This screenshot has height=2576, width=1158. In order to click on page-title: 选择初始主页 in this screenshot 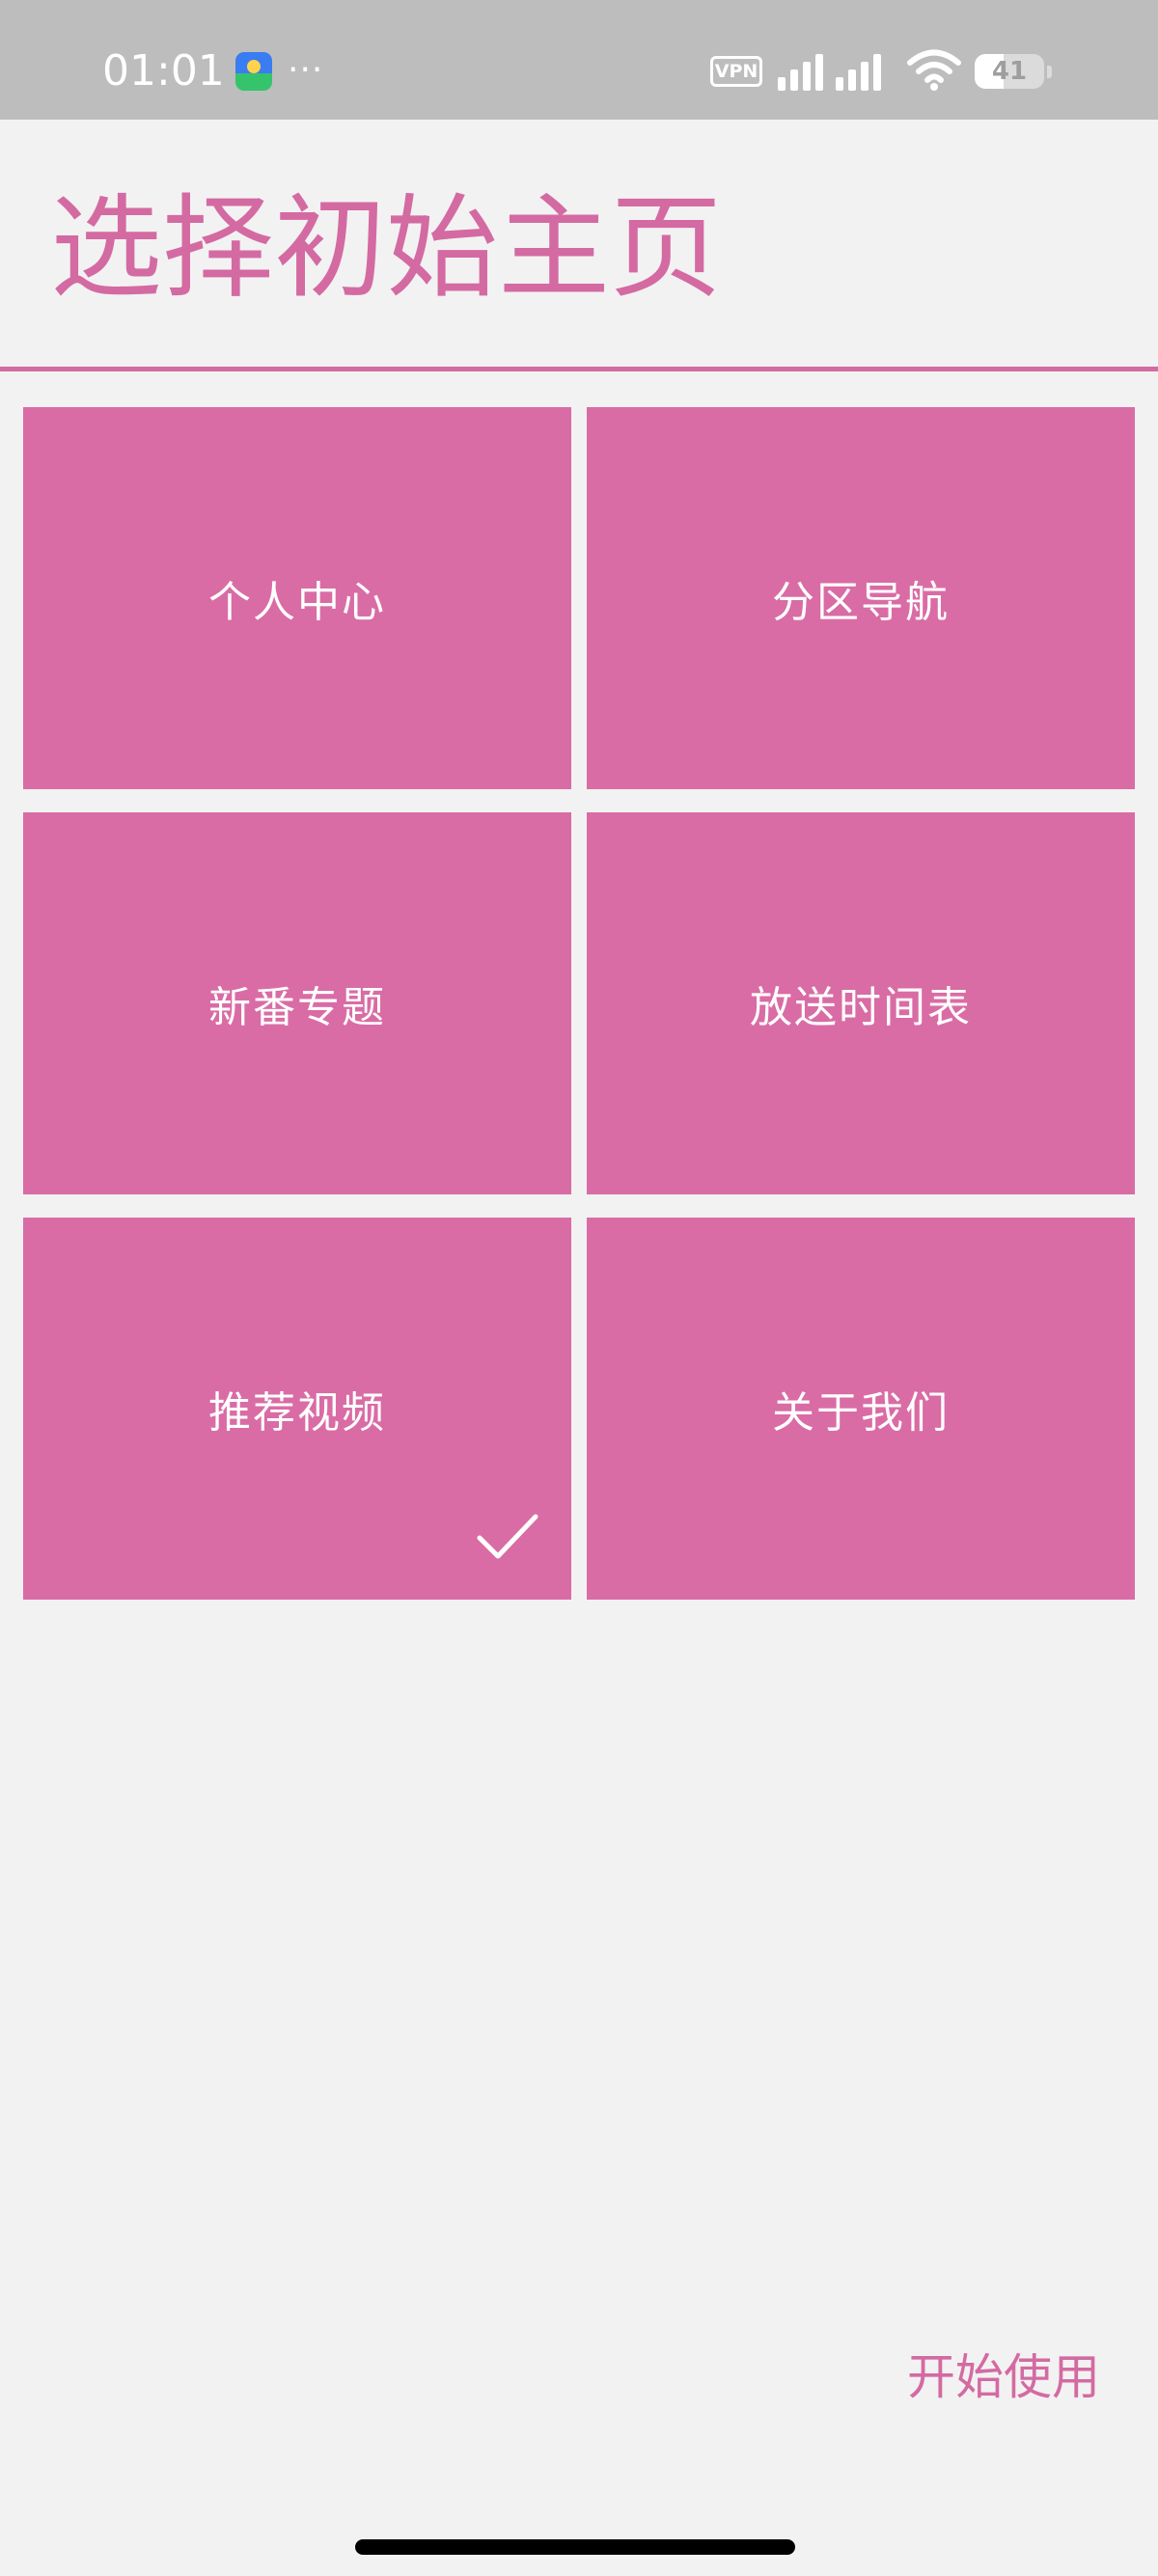, I will do `click(386, 248)`.